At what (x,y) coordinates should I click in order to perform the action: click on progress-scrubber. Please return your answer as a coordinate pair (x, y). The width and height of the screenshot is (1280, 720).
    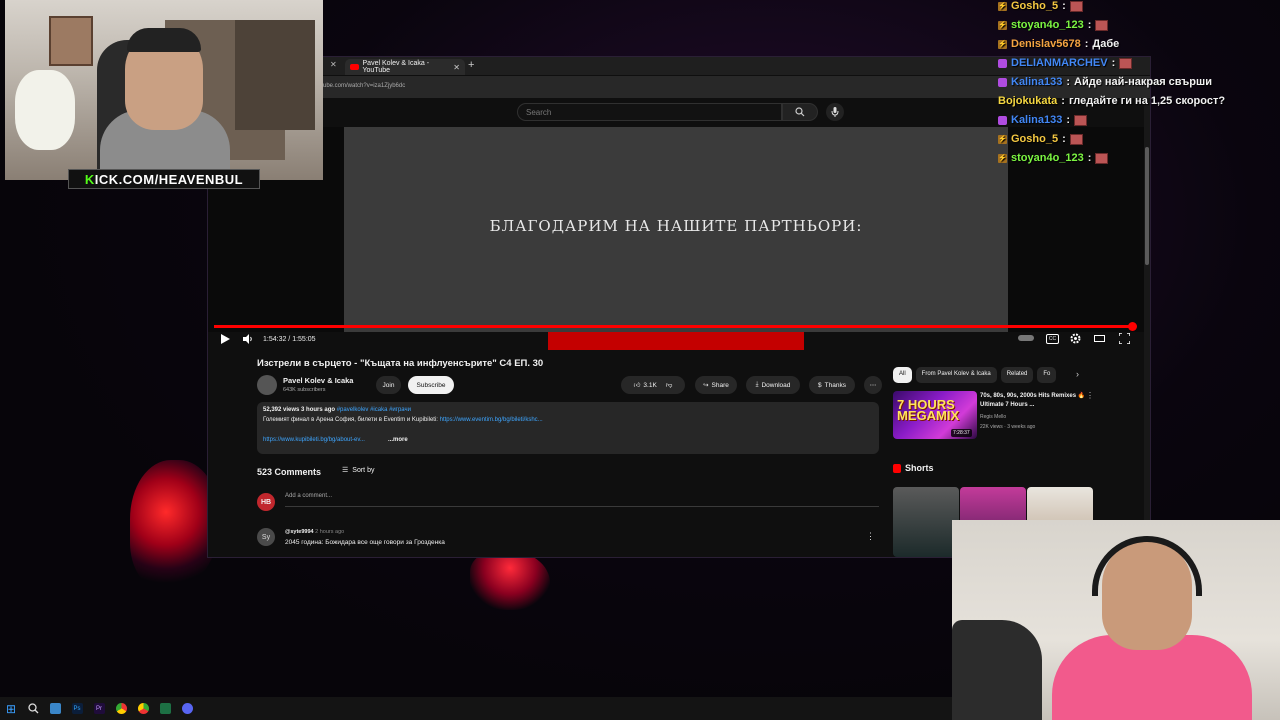
    Looking at the image, I should click on (1132, 326).